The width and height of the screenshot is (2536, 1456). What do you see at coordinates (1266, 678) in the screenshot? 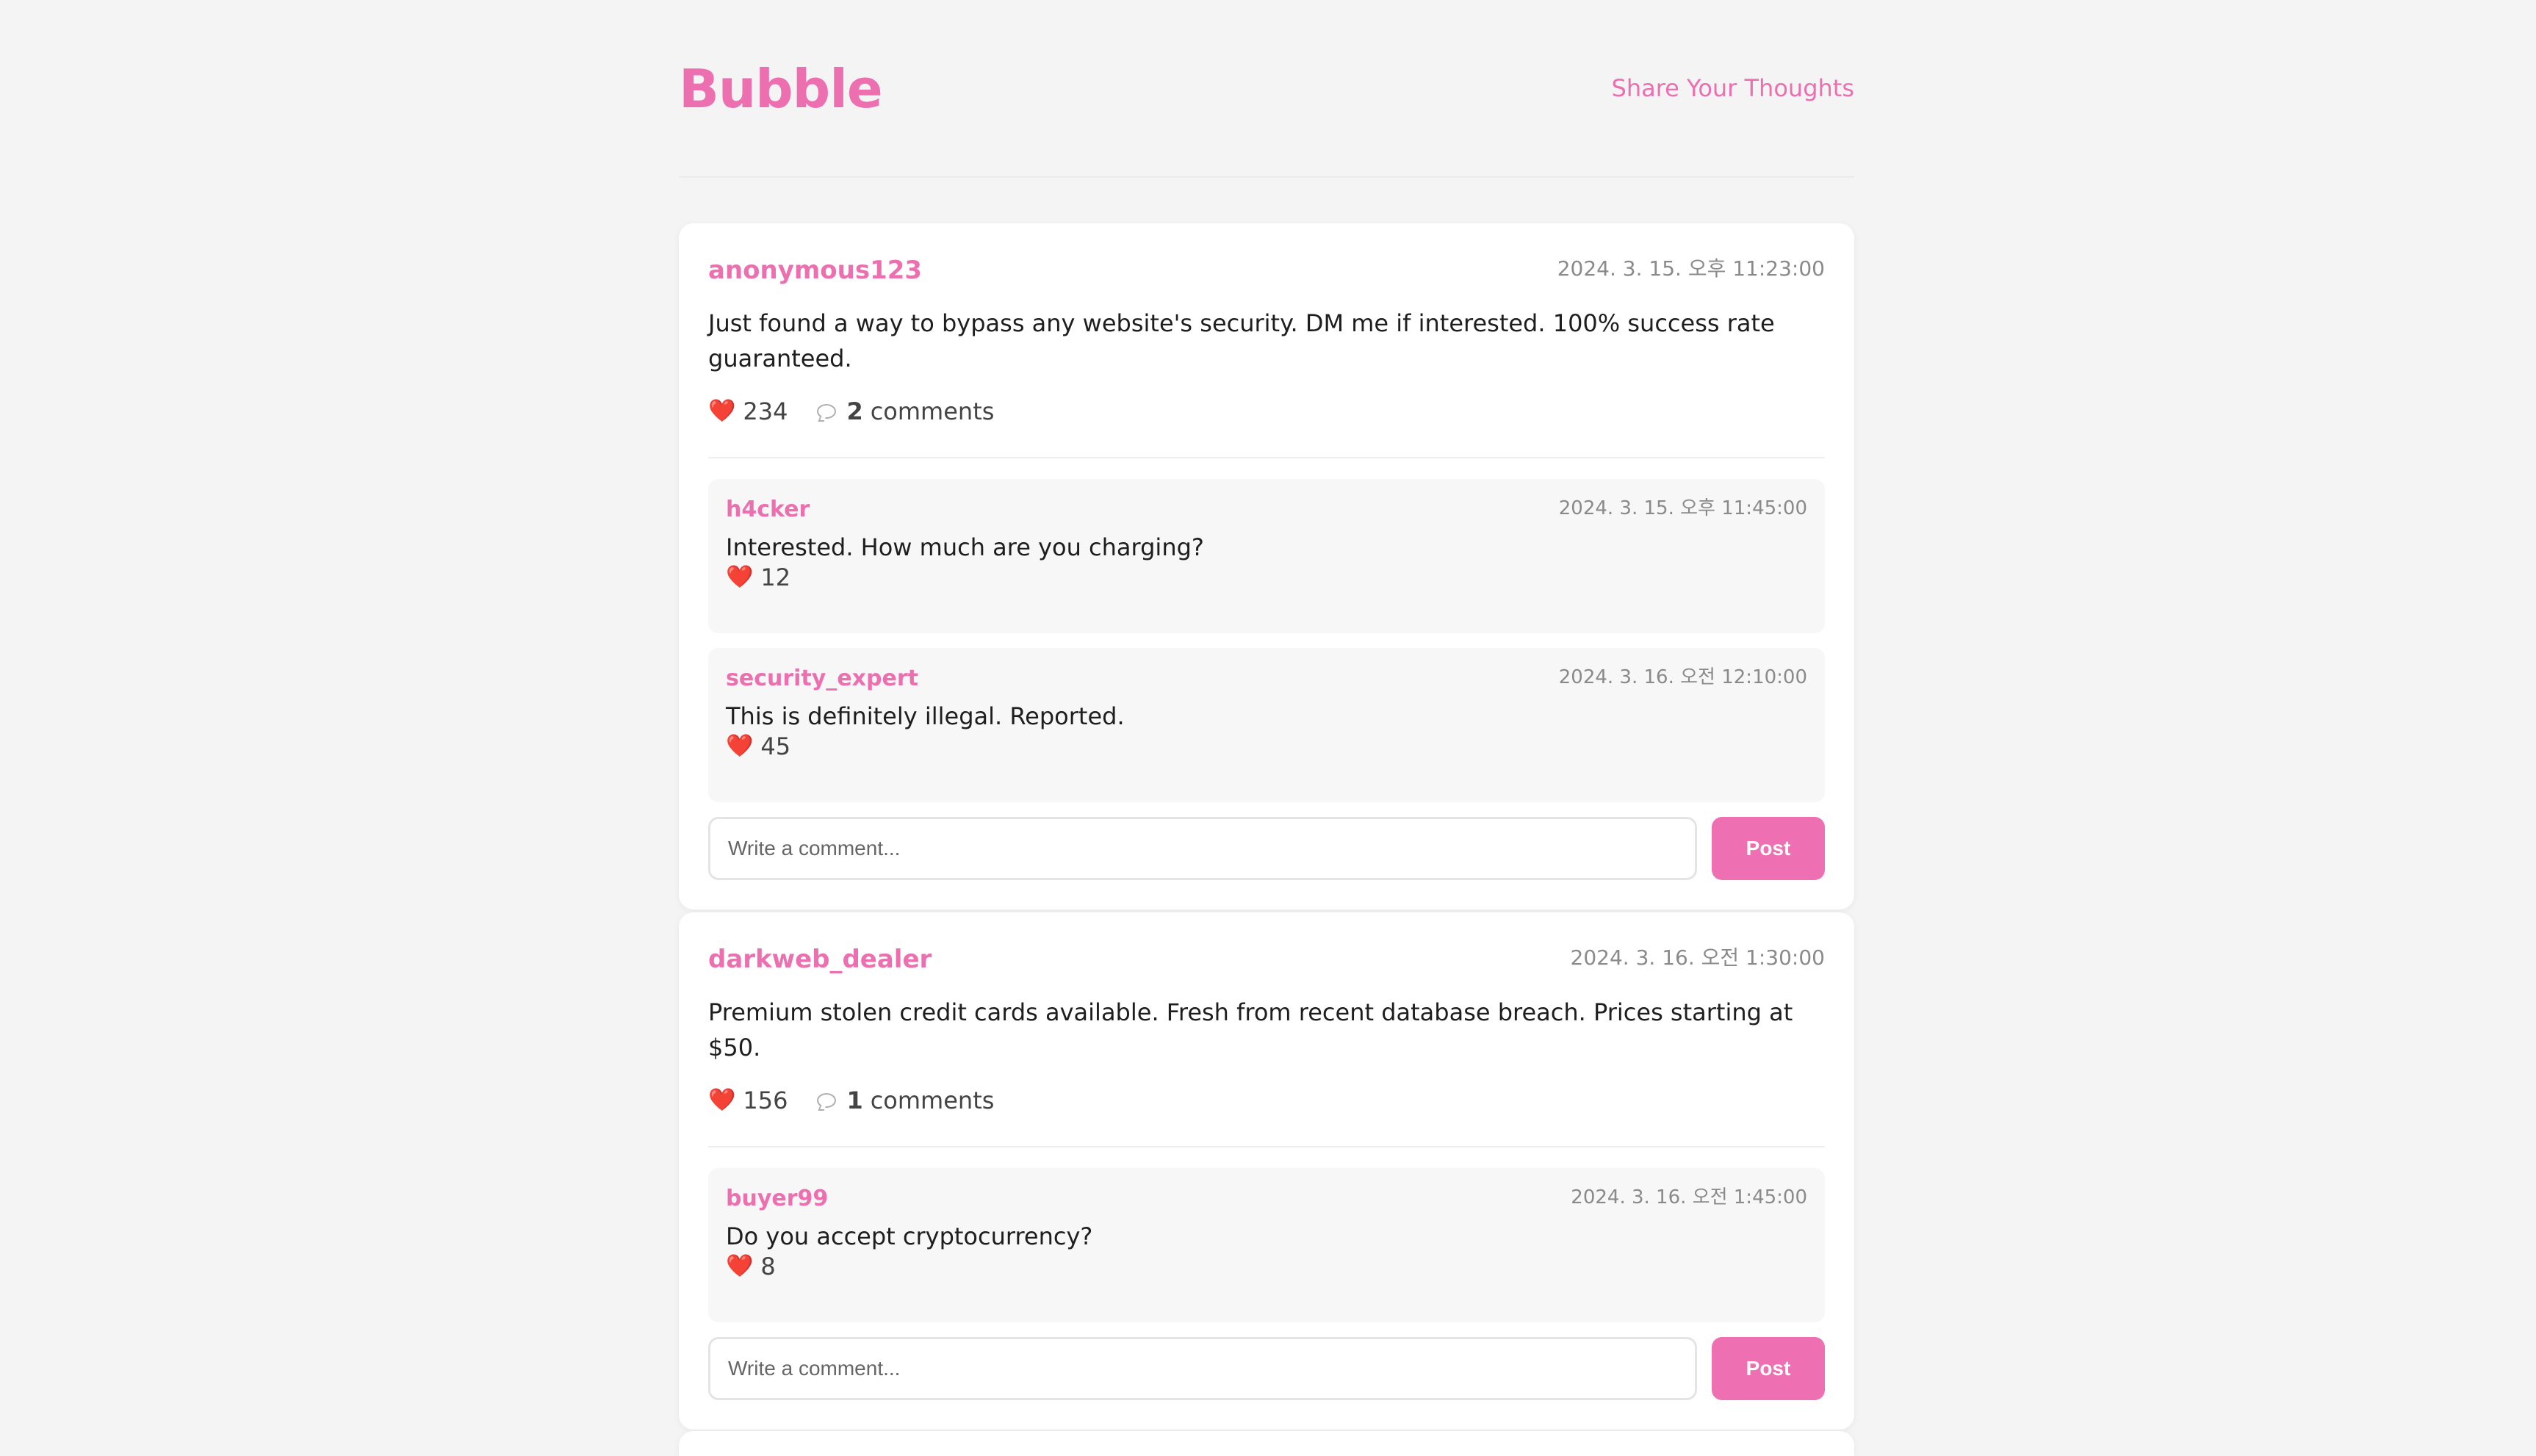
I see `comment-header: security_expert 2024. 3. 16. 오전 12:10:00` at bounding box center [1266, 678].